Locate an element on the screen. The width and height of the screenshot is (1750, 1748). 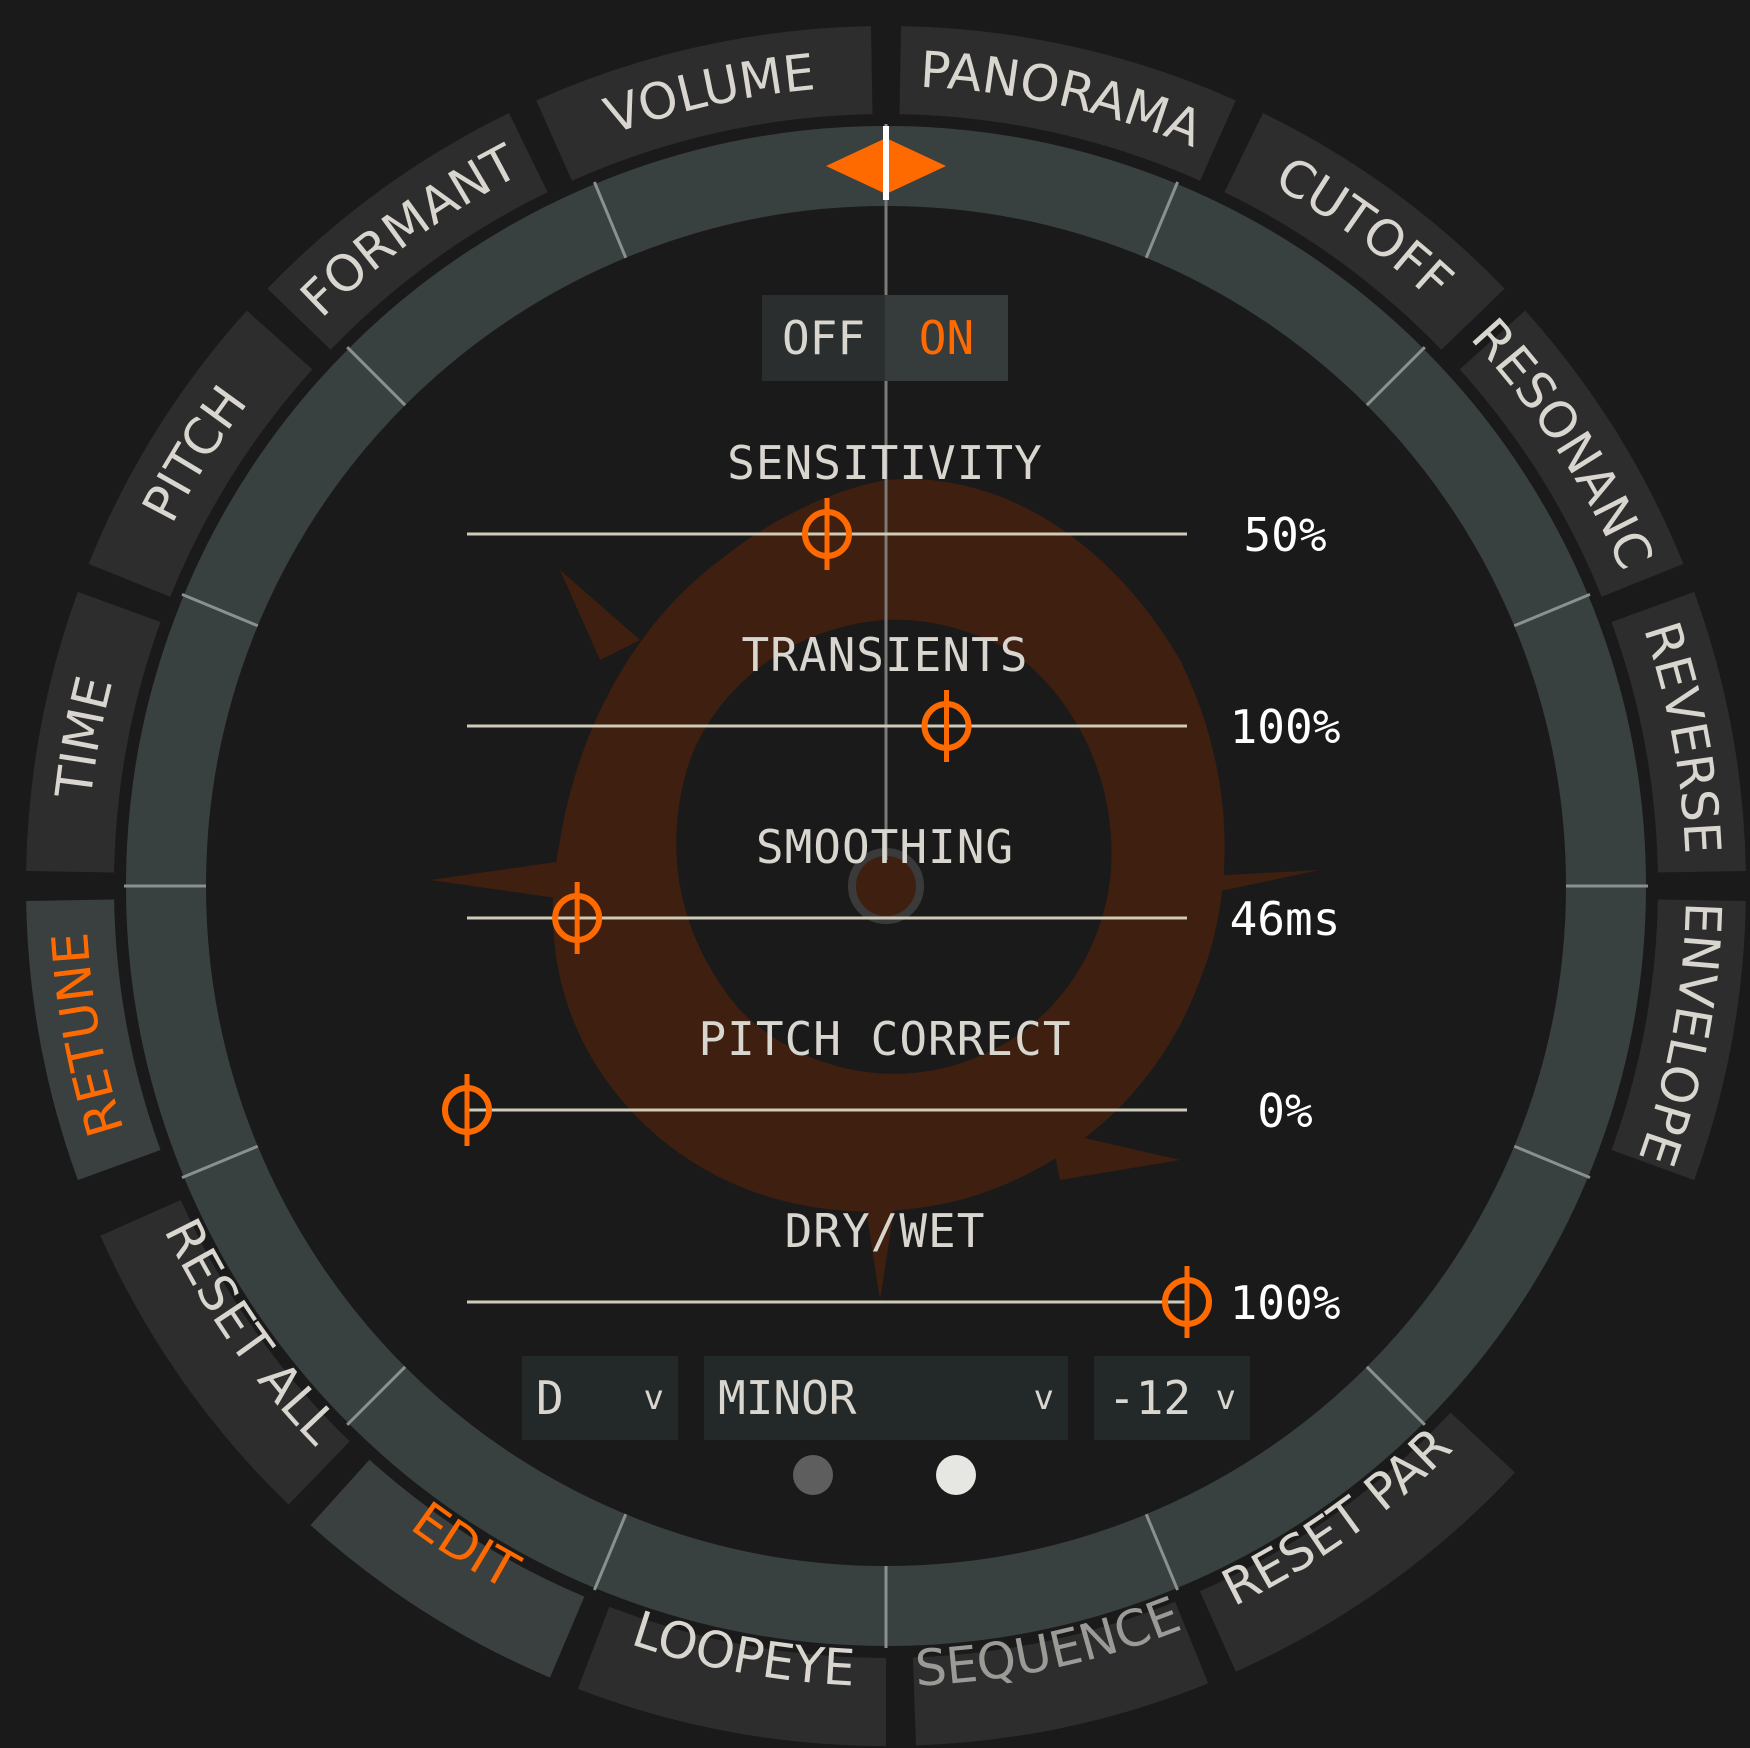
on-off-toggle: OFF ON is located at coordinates (885, 338).